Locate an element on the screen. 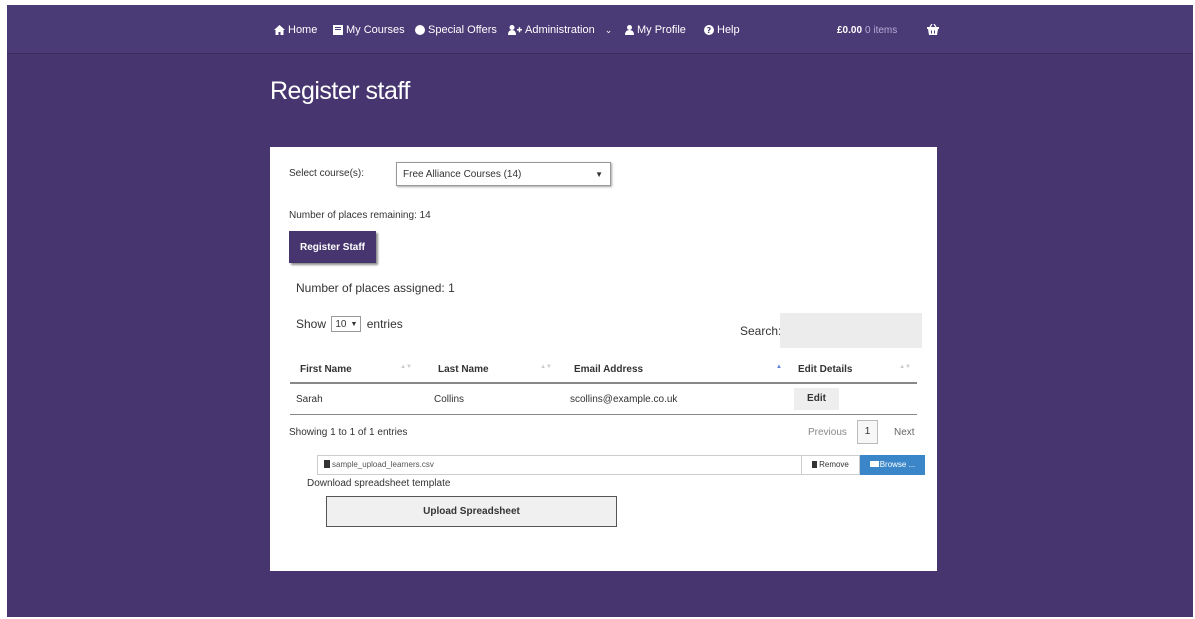 The height and width of the screenshot is (619, 1195). nav-home-label: Home is located at coordinates (303, 30).